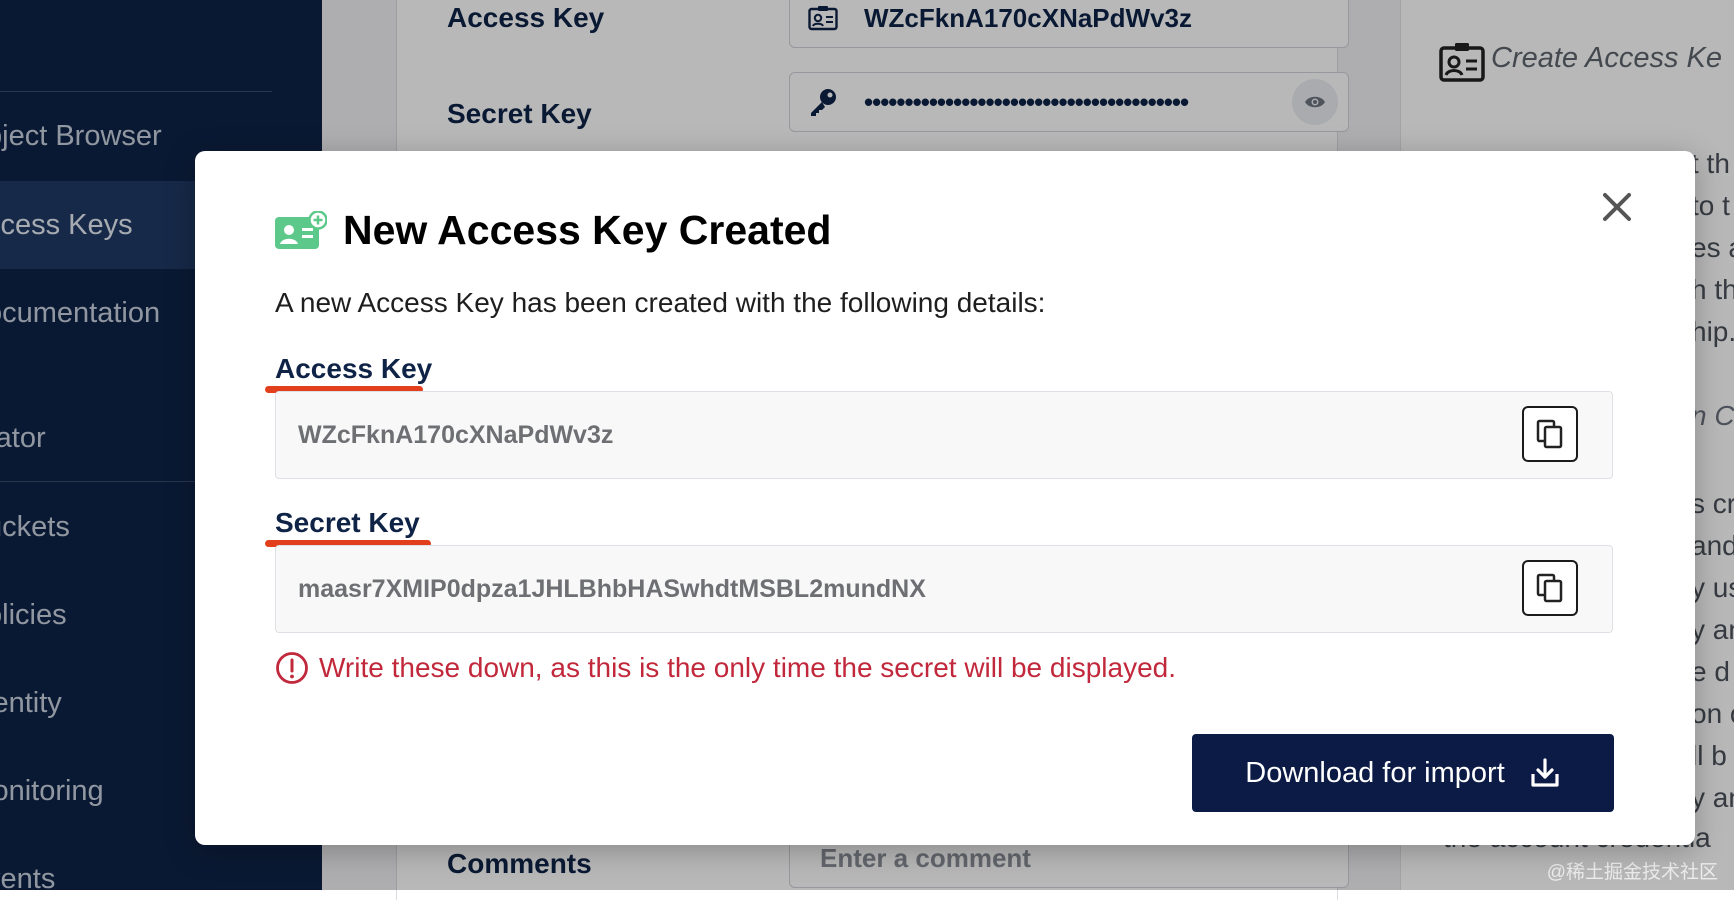  I want to click on secret-key-label: Secret Key, so click(347, 522).